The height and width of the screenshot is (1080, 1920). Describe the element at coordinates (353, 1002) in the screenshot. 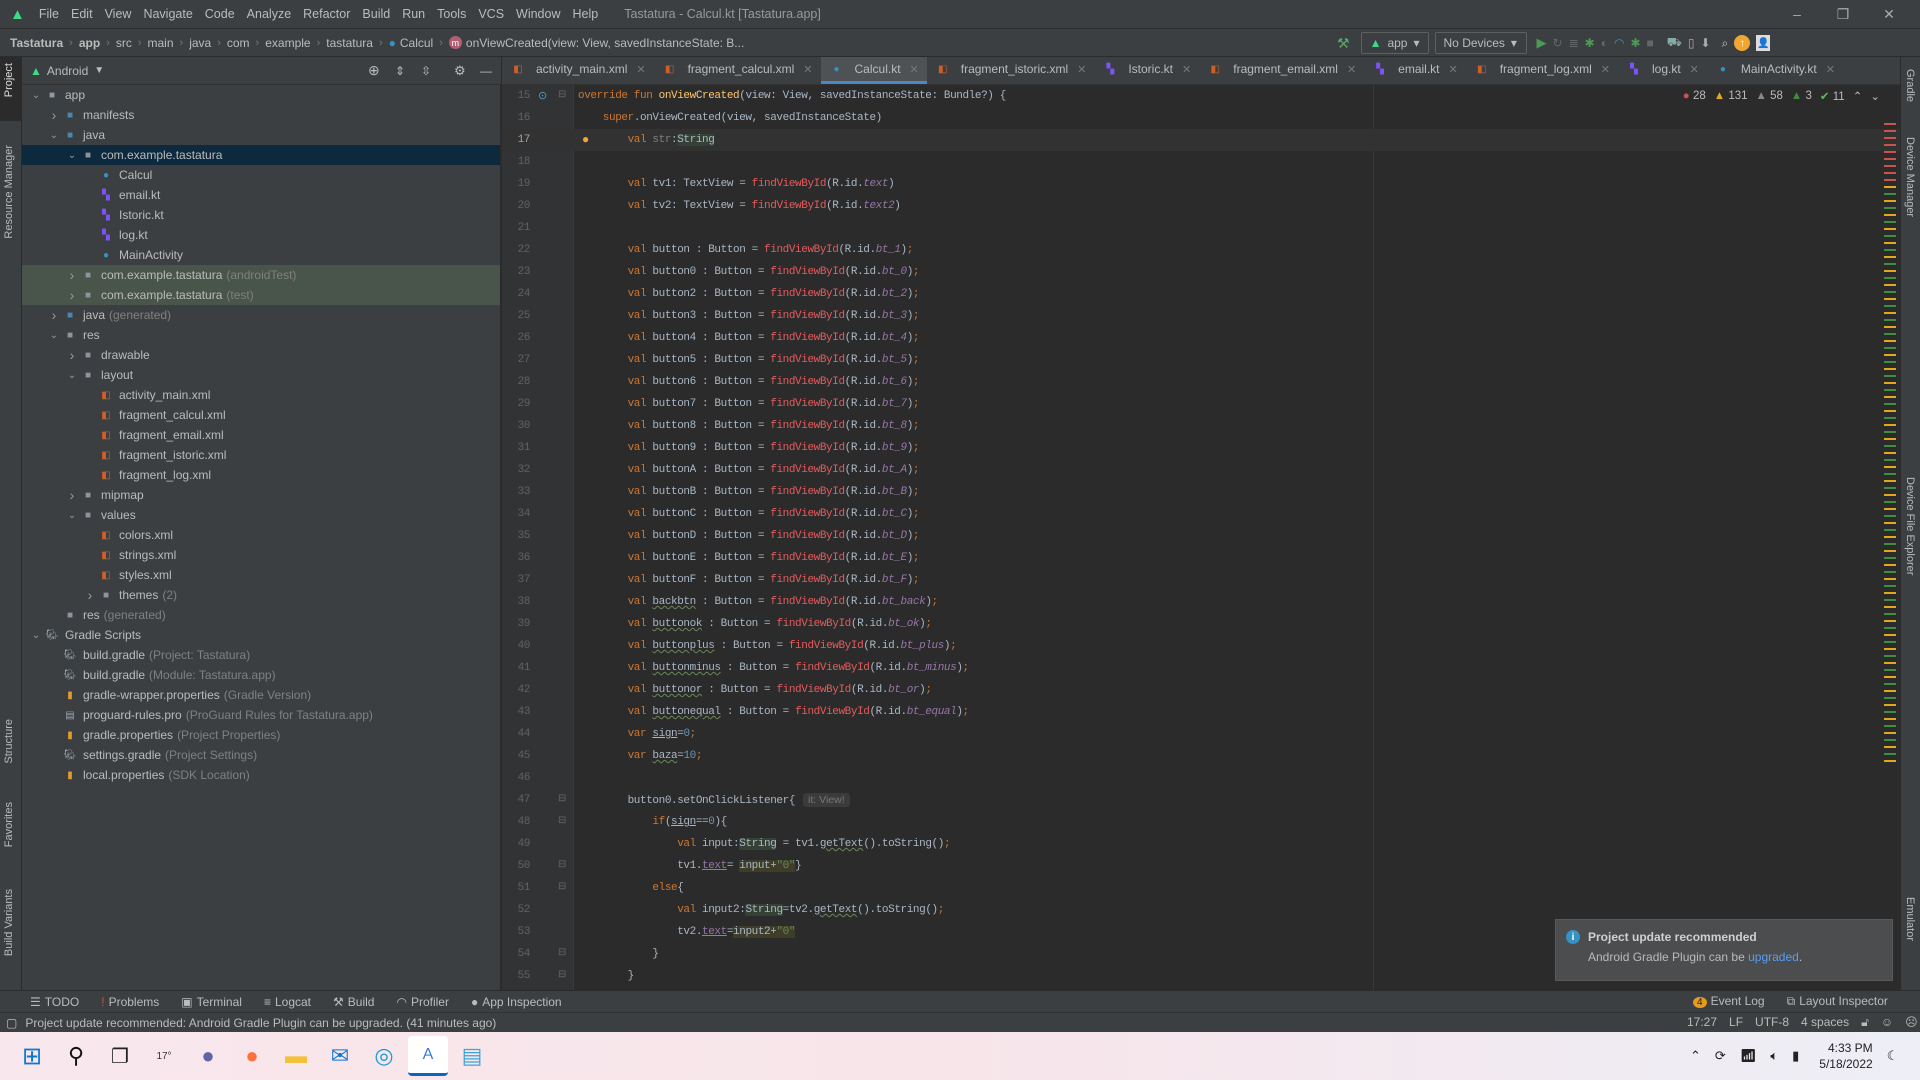

I see `tool-build: ⚒ Build` at that location.